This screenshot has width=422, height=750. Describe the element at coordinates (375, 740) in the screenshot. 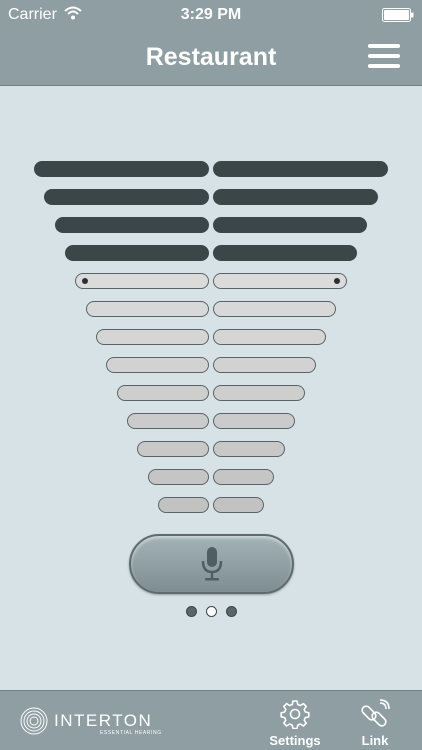

I see `tab-link-label: Link` at that location.